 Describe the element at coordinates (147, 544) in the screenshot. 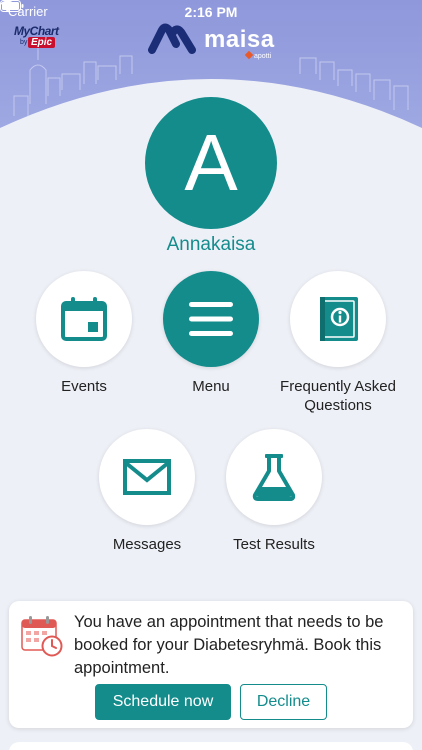

I see `messages-label: Messages` at that location.